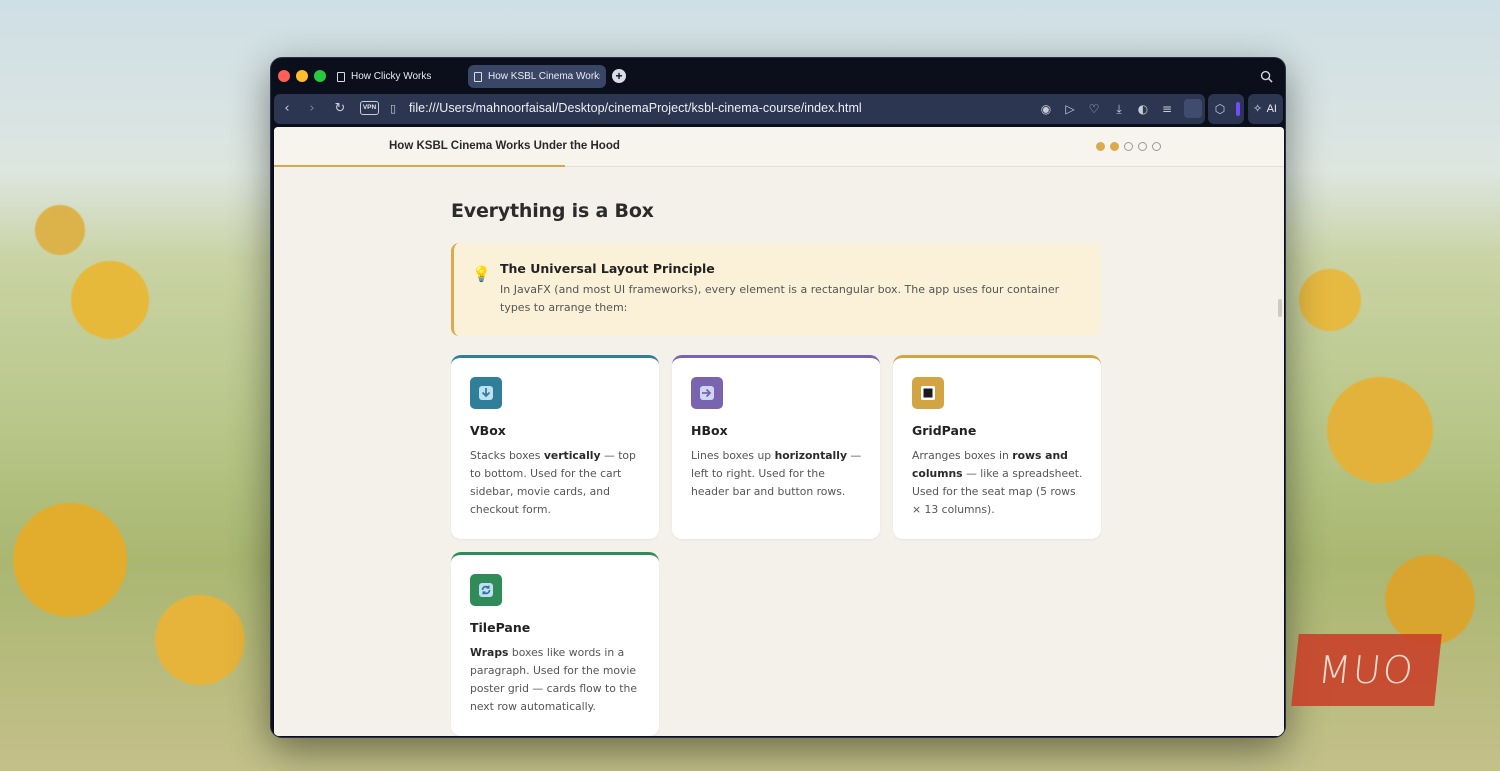 Image resolution: width=1500 pixels, height=771 pixels. I want to click on search-icon, so click(1266, 76).